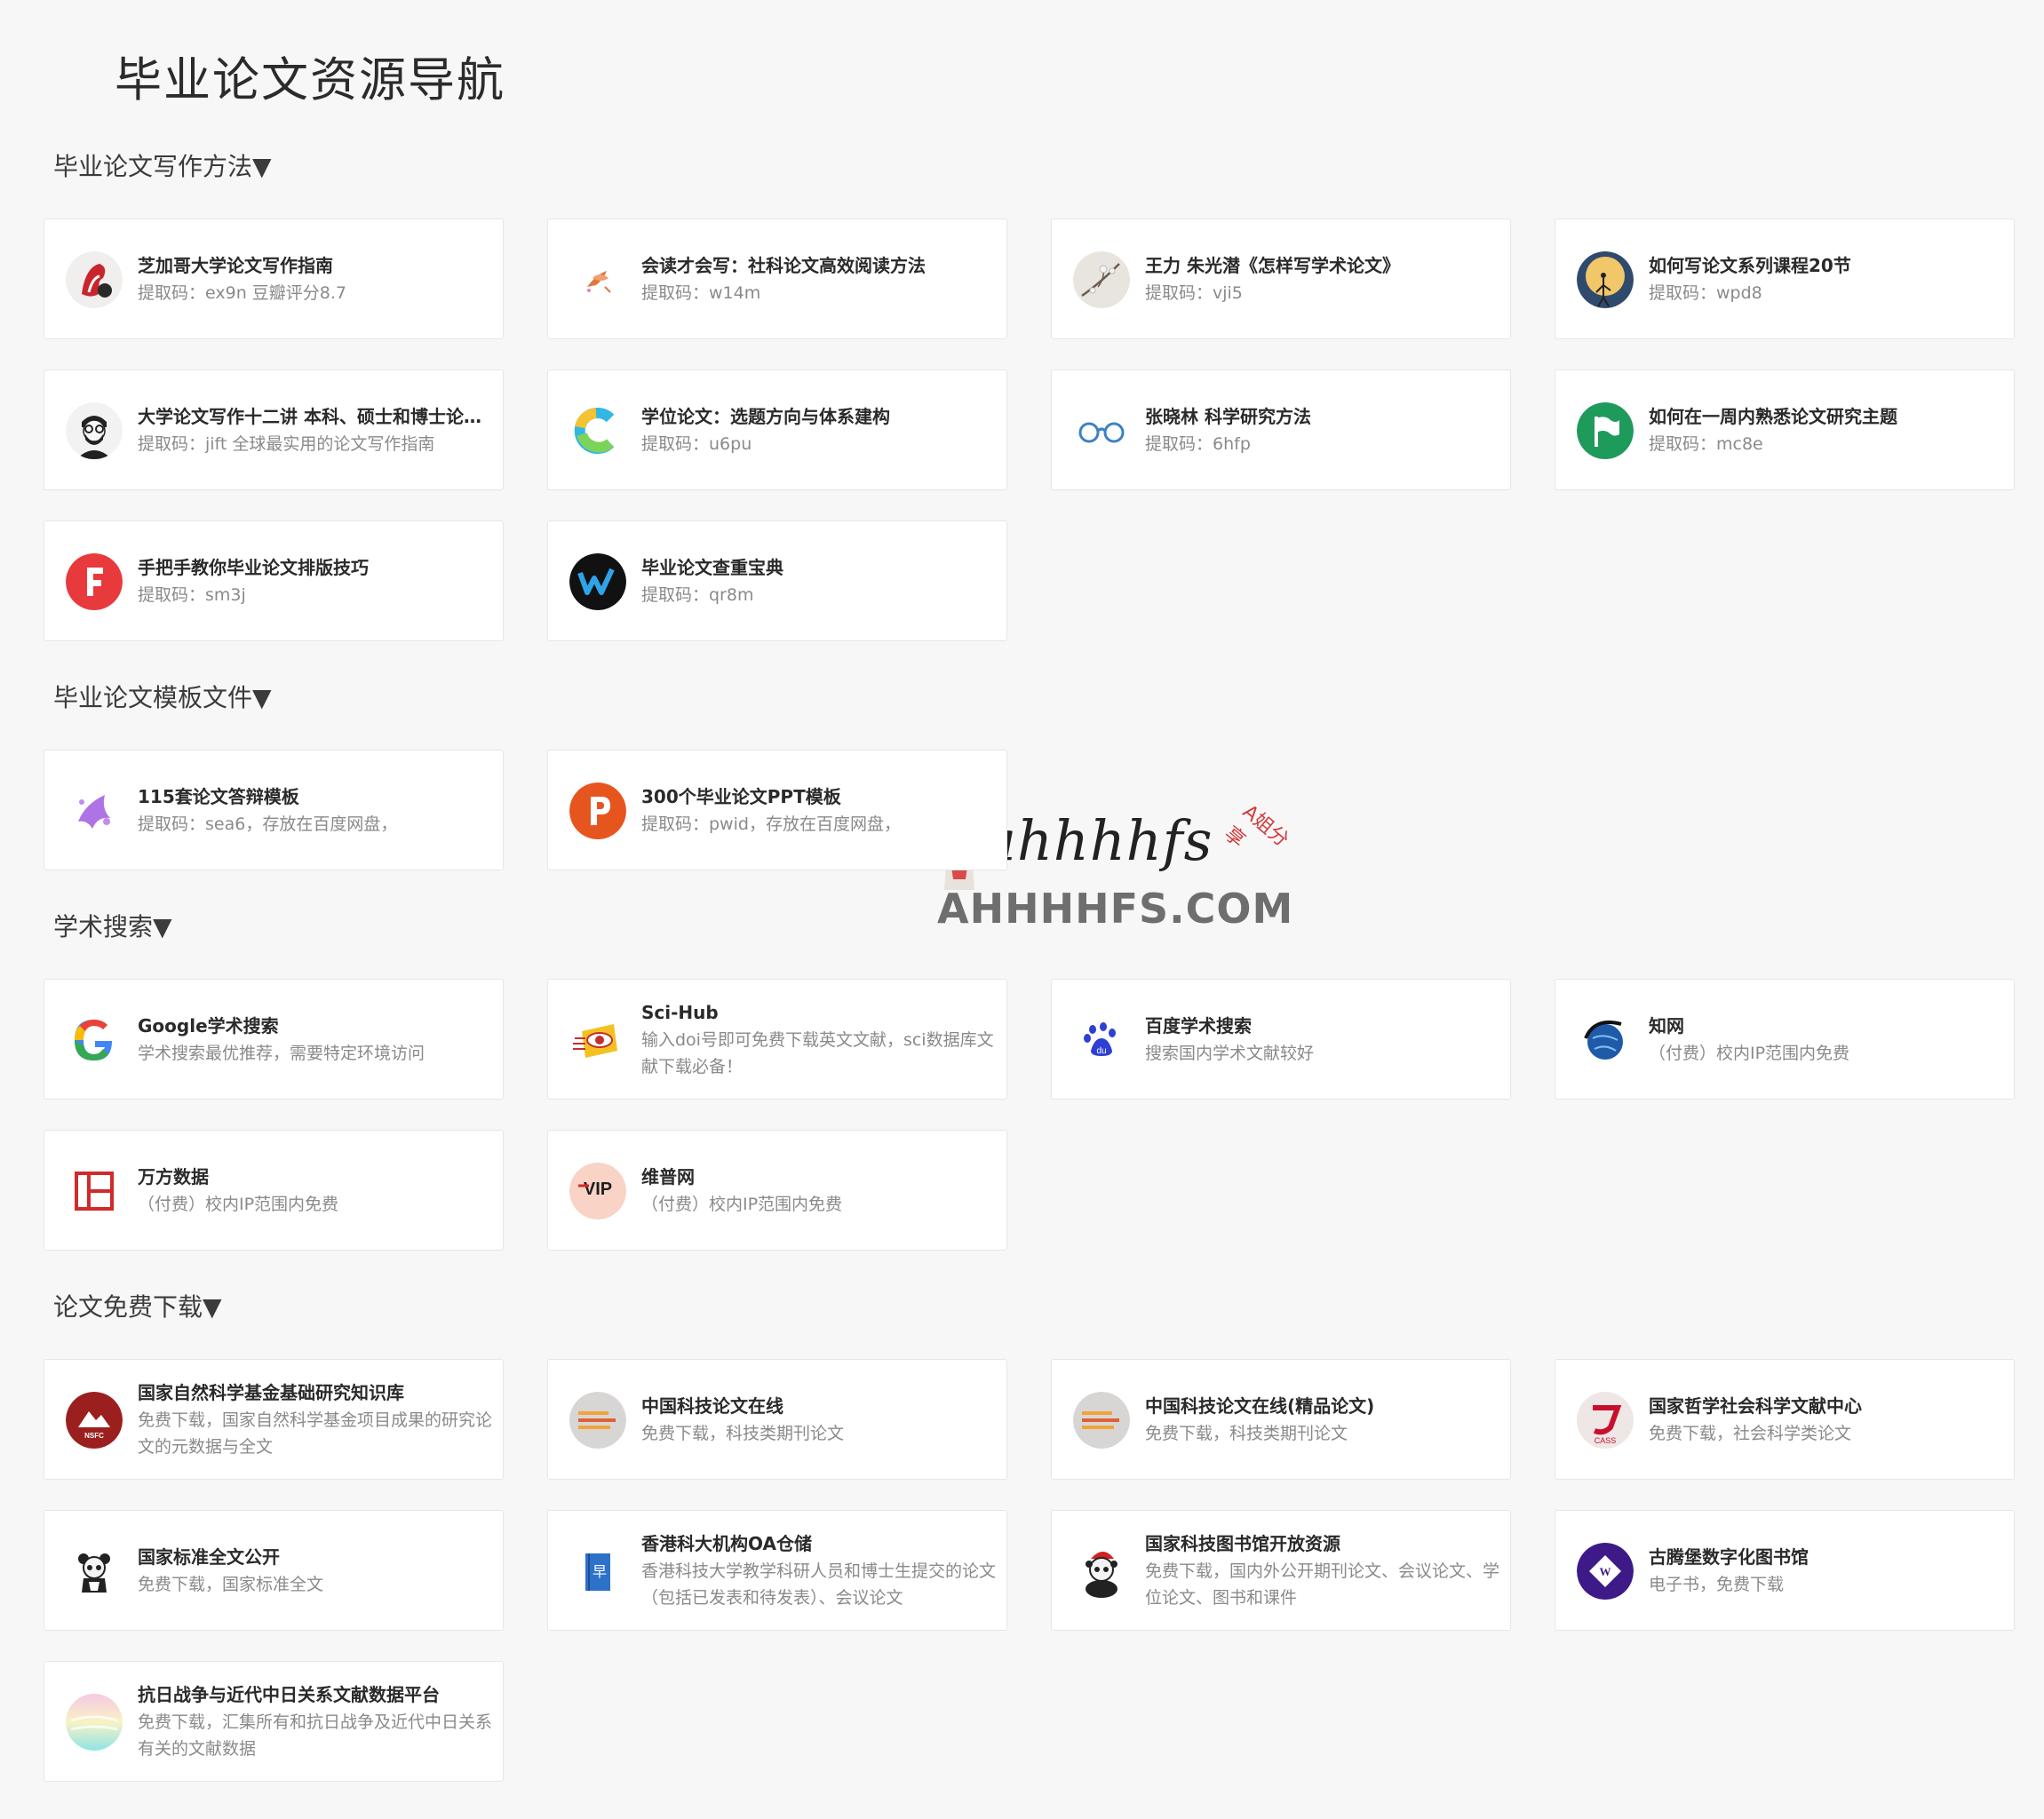  What do you see at coordinates (315, 416) in the screenshot?
I see `card-title: 大学论文写作十二讲 本科、硕士和博士论文写作指南` at bounding box center [315, 416].